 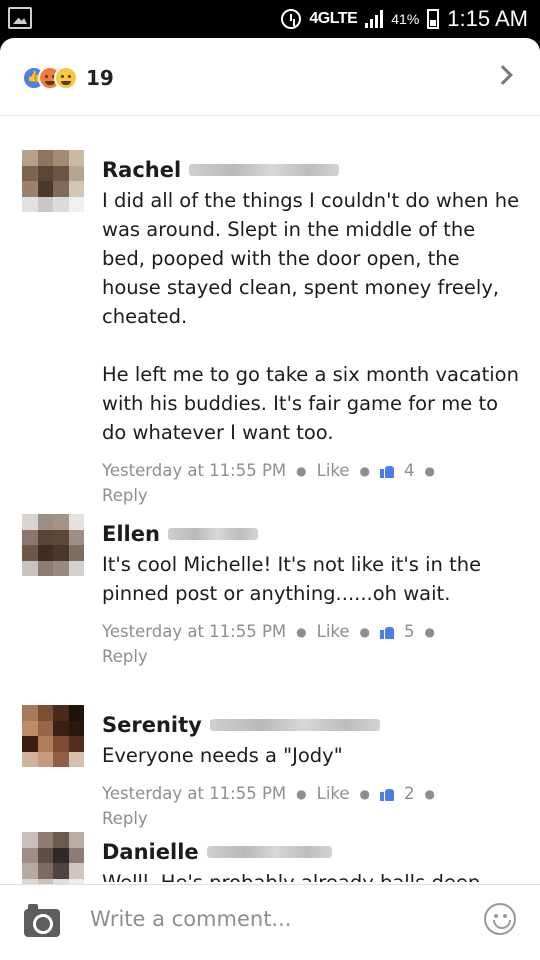 I want to click on emoji-icon, so click(x=500, y=919).